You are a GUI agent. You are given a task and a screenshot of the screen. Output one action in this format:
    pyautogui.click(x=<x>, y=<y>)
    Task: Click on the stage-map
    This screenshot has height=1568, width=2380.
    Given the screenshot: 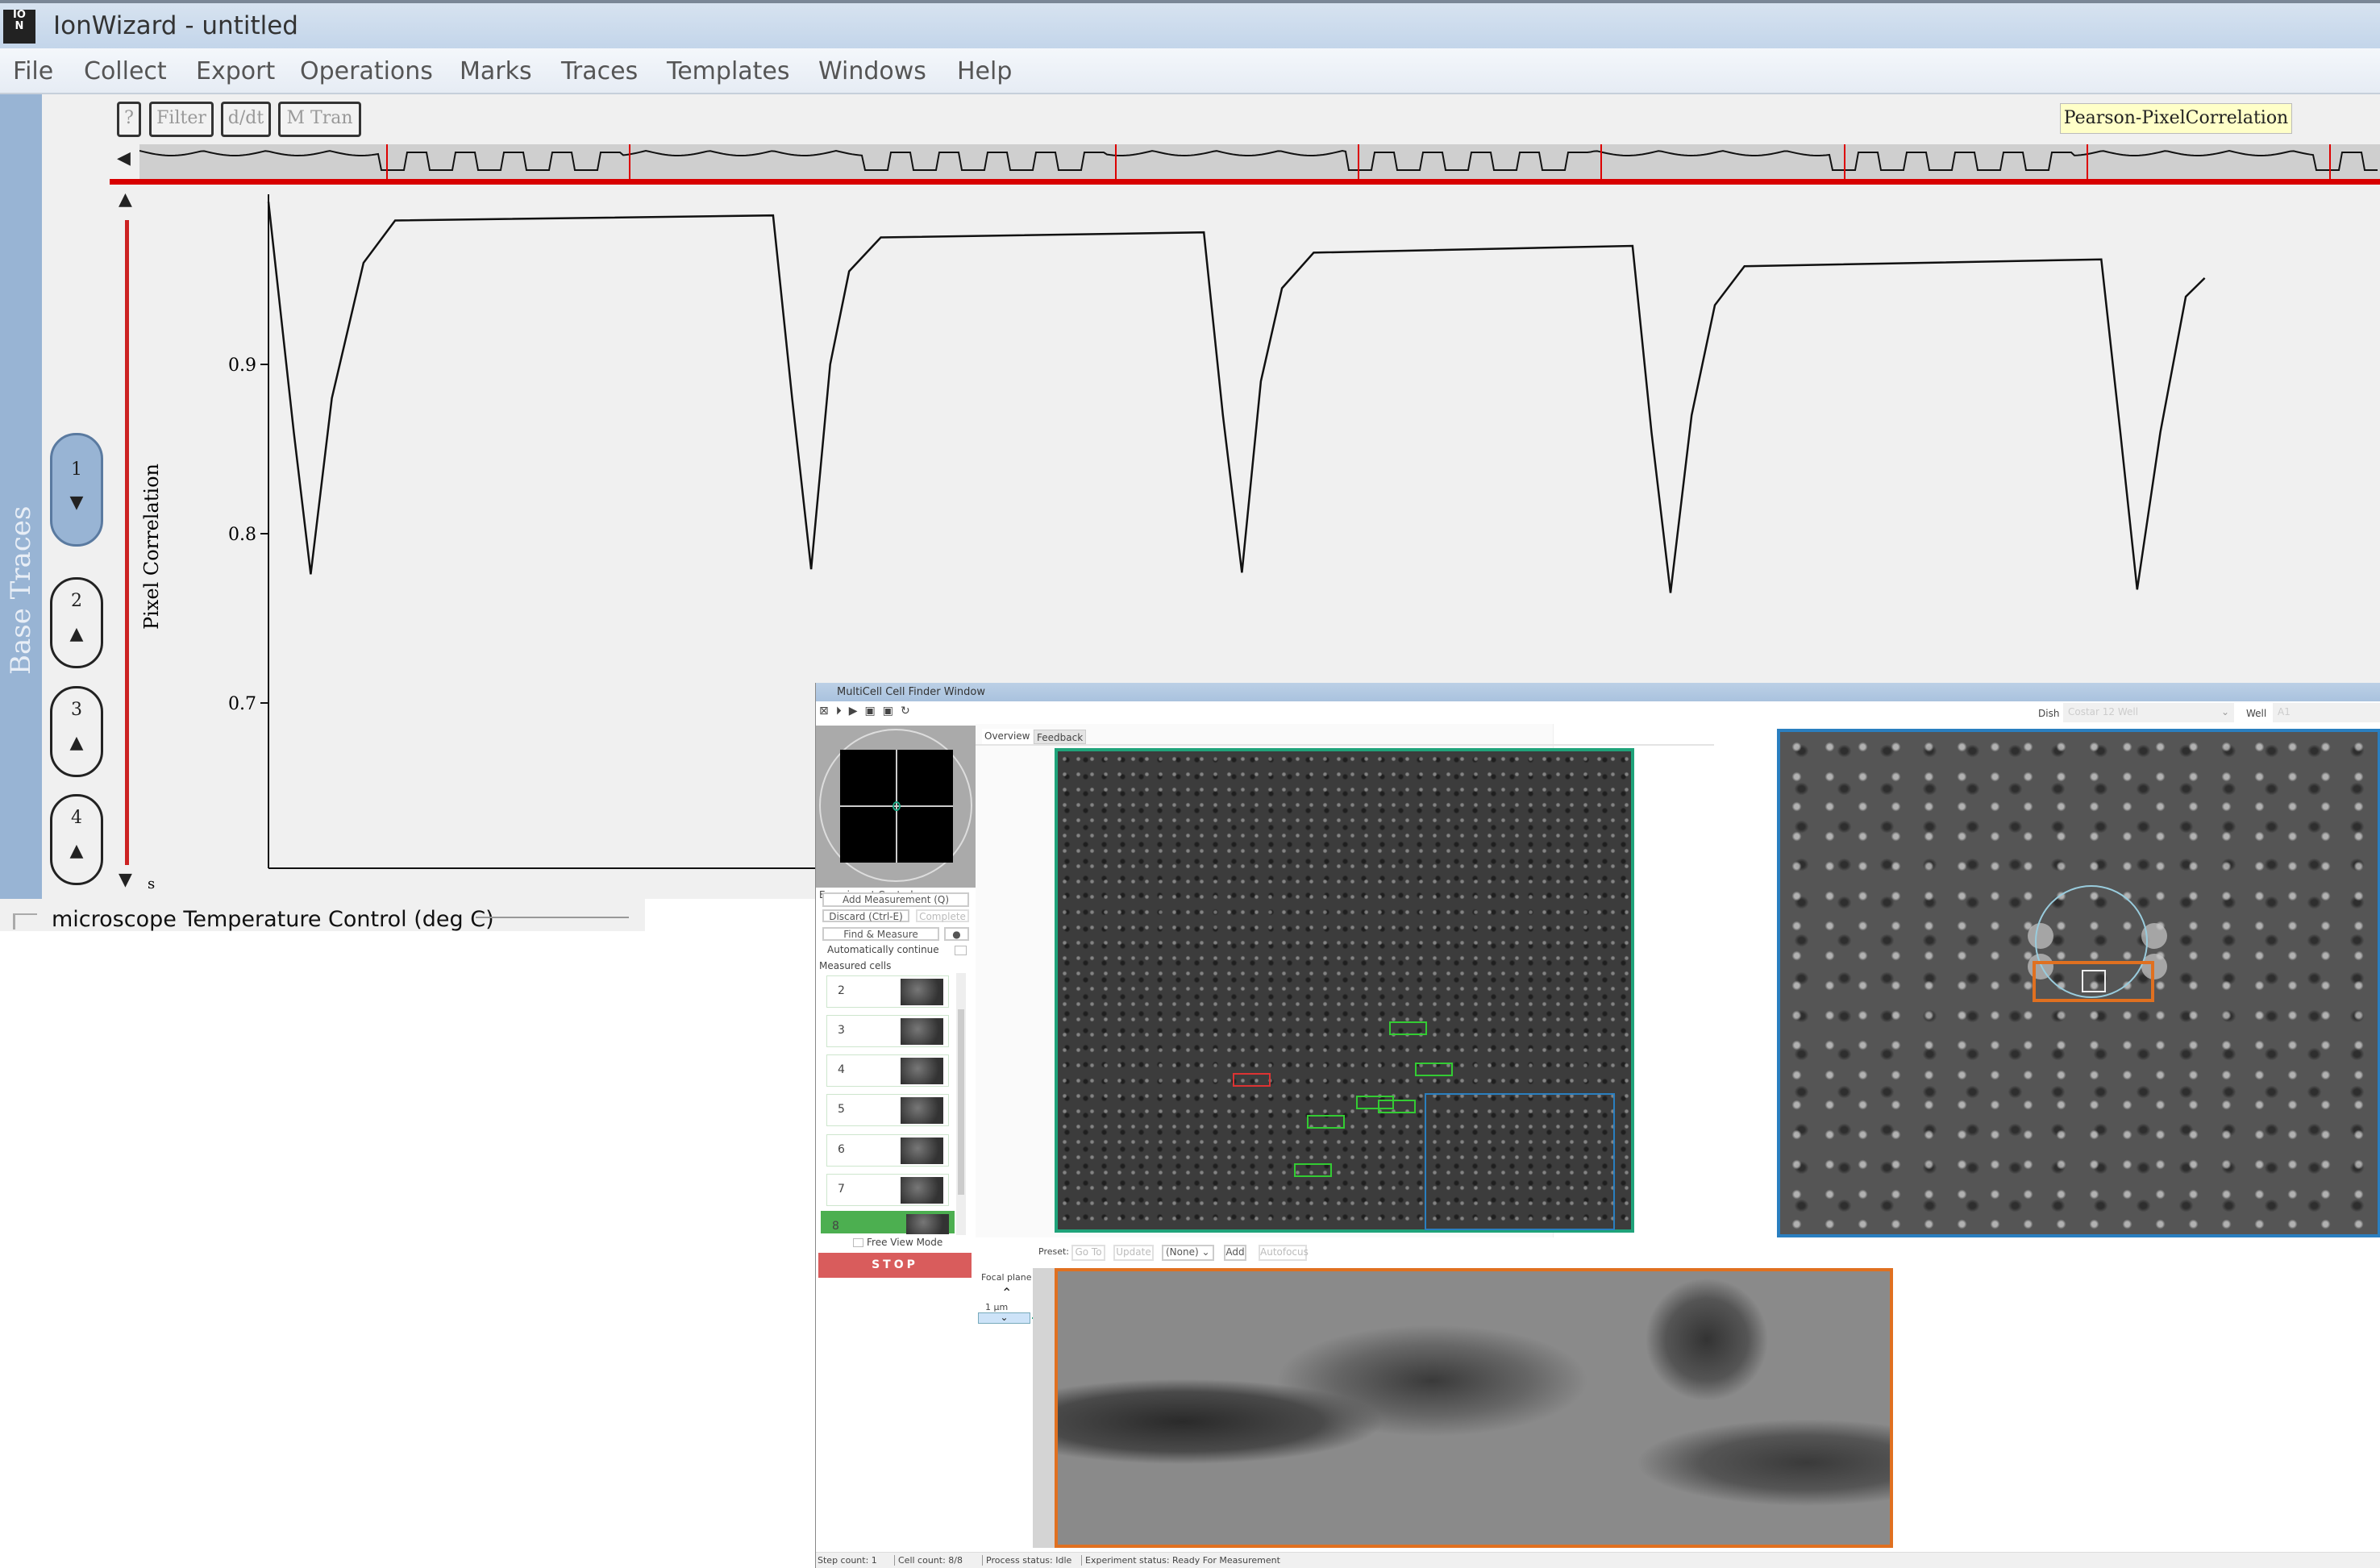 What is the action you would take?
    pyautogui.click(x=896, y=807)
    